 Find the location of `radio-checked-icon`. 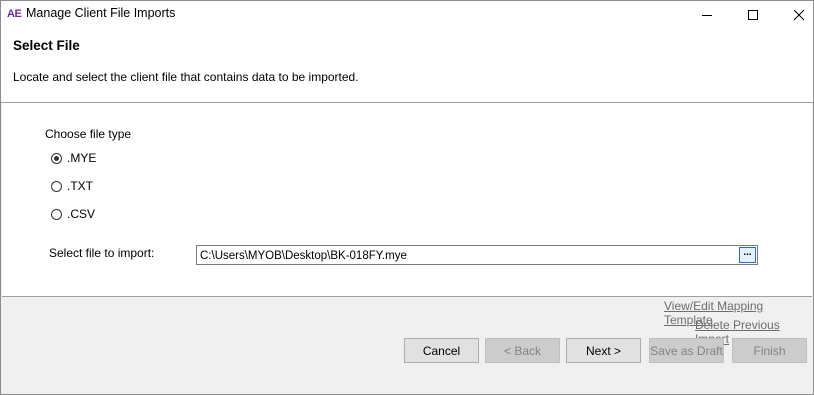

radio-checked-icon is located at coordinates (56, 158).